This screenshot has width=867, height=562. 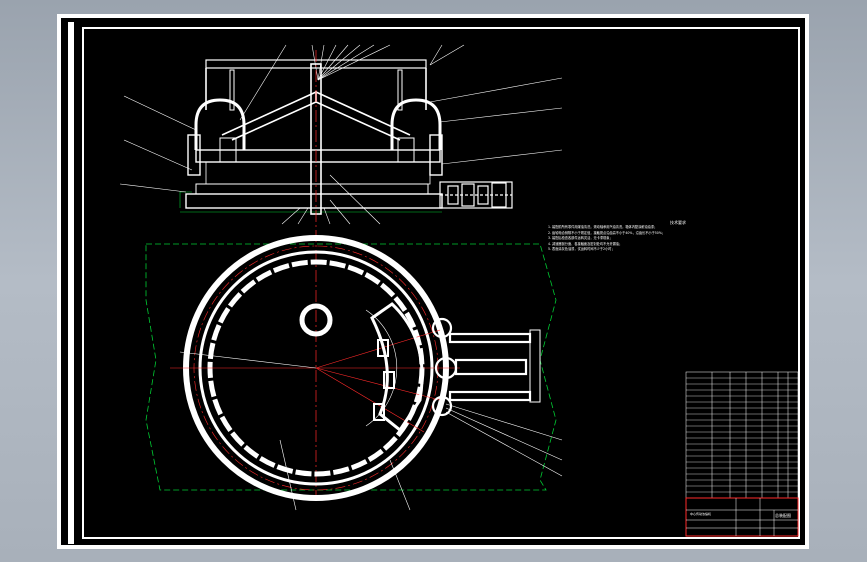 I want to click on drawing-number: 总装配图, so click(x=783, y=515).